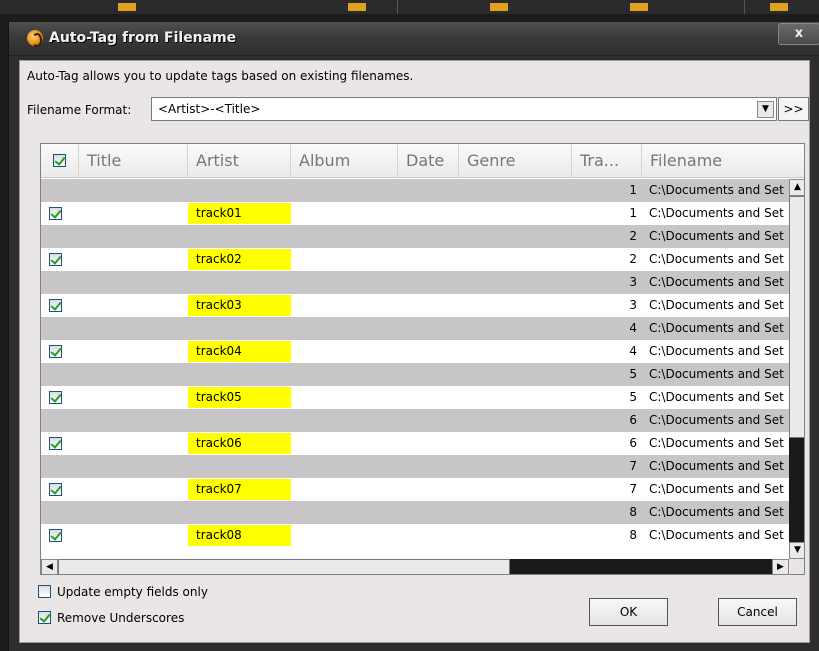 The height and width of the screenshot is (651, 819). What do you see at coordinates (143, 38) in the screenshot?
I see `dialog-title: Auto-Tag from Filename` at bounding box center [143, 38].